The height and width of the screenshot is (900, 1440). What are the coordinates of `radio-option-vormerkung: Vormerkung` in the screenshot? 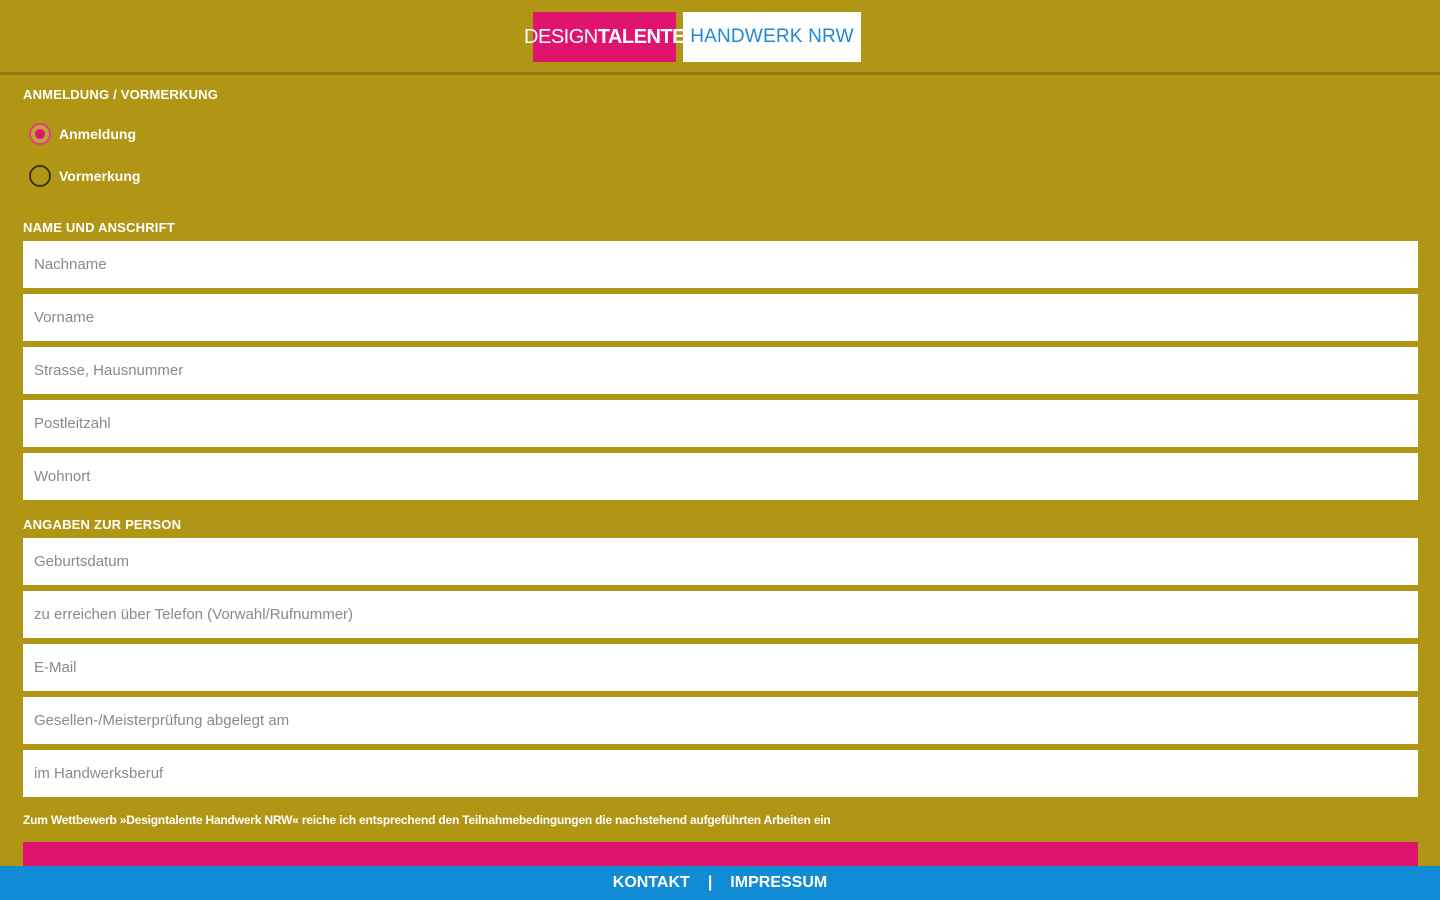 It's located at (84, 176).